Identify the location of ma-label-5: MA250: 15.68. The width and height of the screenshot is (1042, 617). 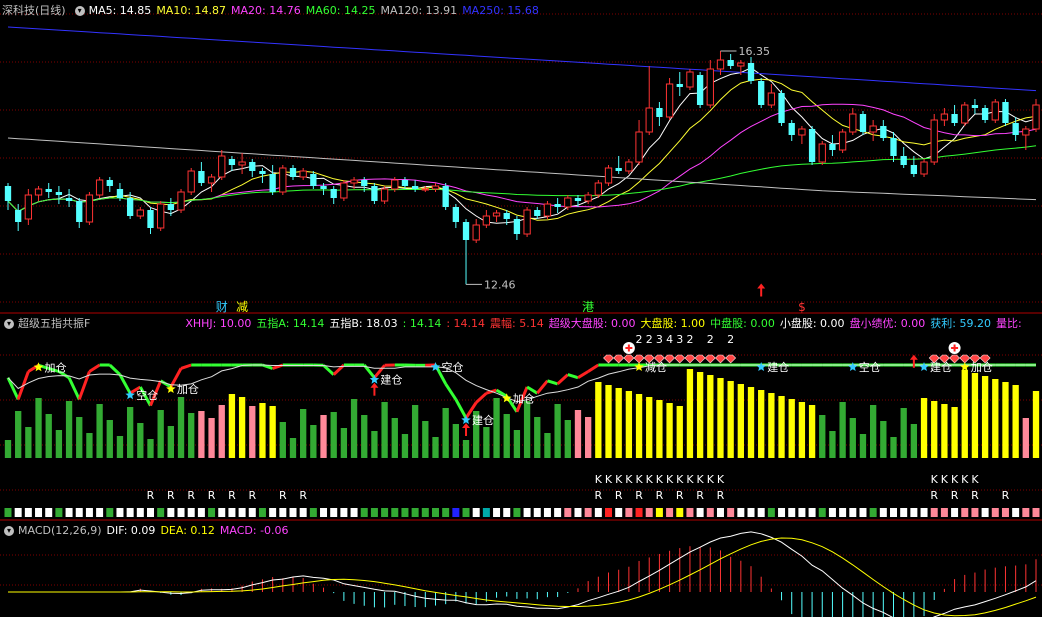
(500, 10).